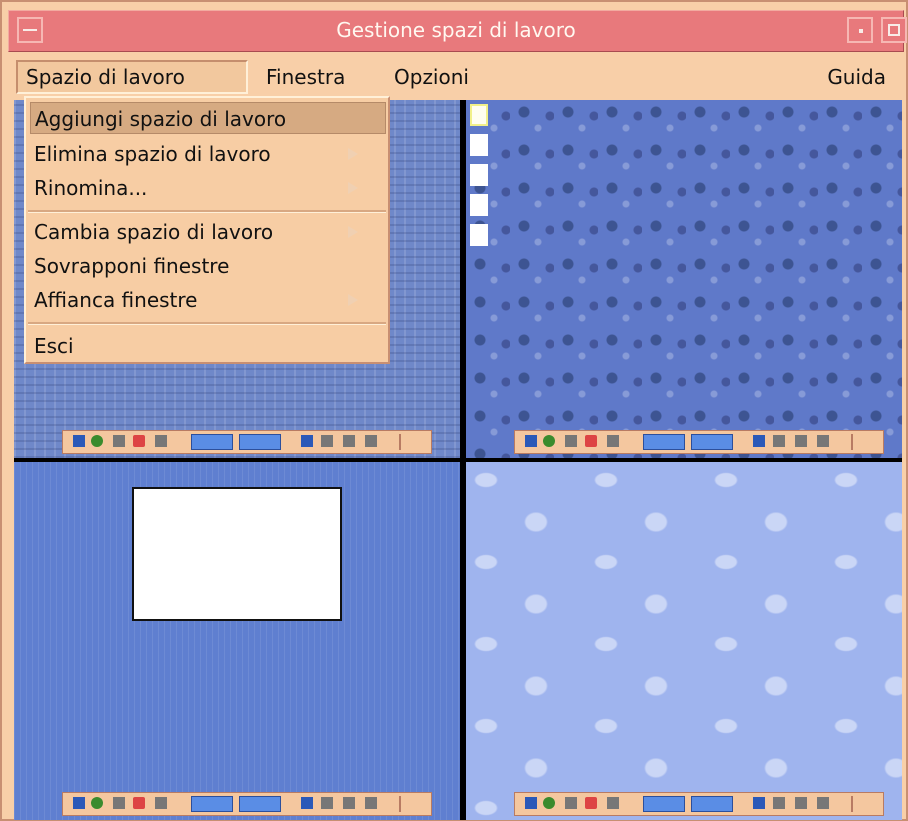 The image size is (908, 821). I want to click on menu-item-cambia-spazio: Cambia spazio di lavoro, so click(204, 232).